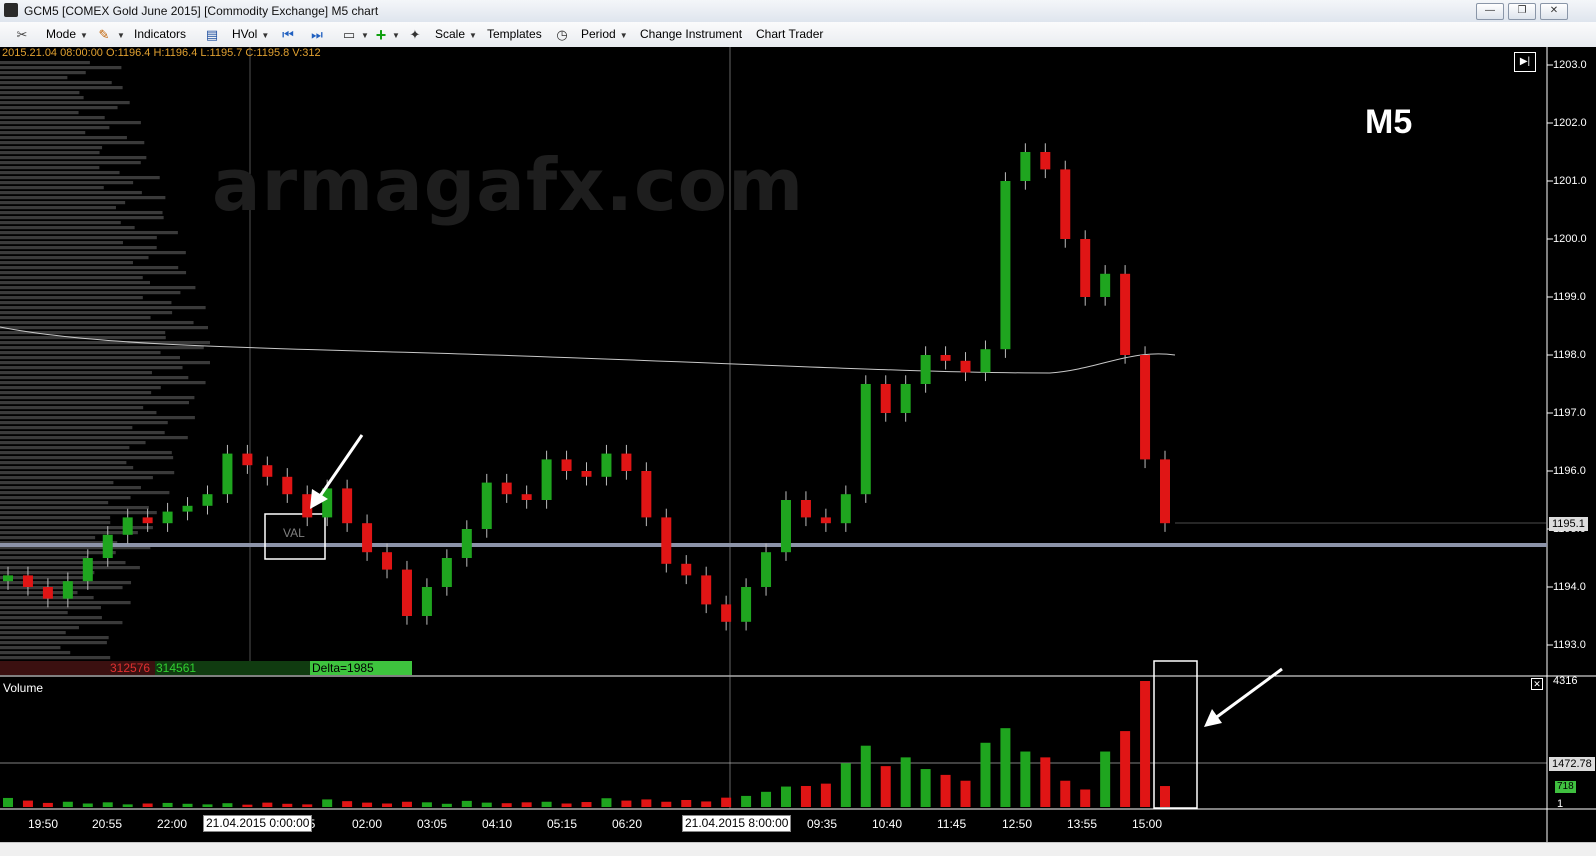 This screenshot has width=1596, height=856. I want to click on crosshair-date-tag: 21.04.2015 8:00:00, so click(737, 823).